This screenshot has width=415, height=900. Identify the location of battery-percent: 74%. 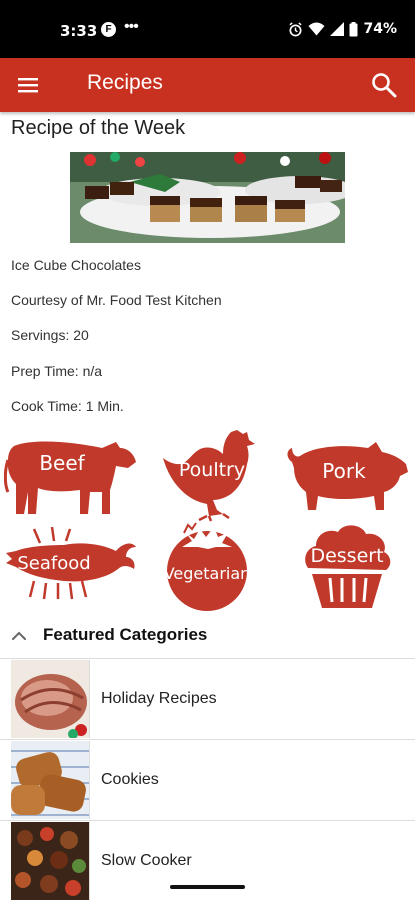
(380, 29).